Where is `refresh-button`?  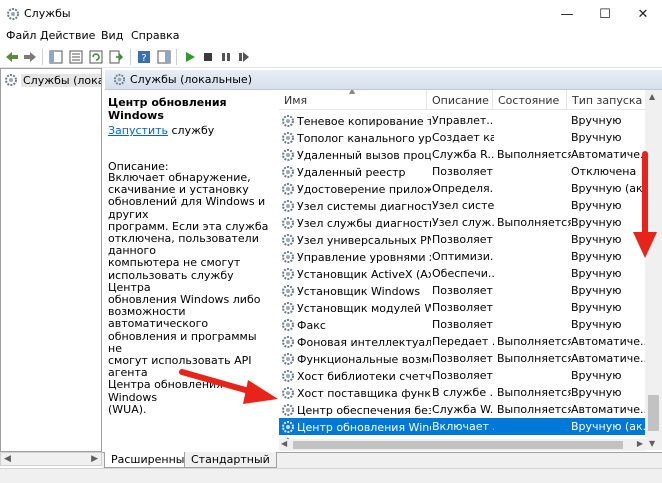 refresh-button is located at coordinates (96, 57).